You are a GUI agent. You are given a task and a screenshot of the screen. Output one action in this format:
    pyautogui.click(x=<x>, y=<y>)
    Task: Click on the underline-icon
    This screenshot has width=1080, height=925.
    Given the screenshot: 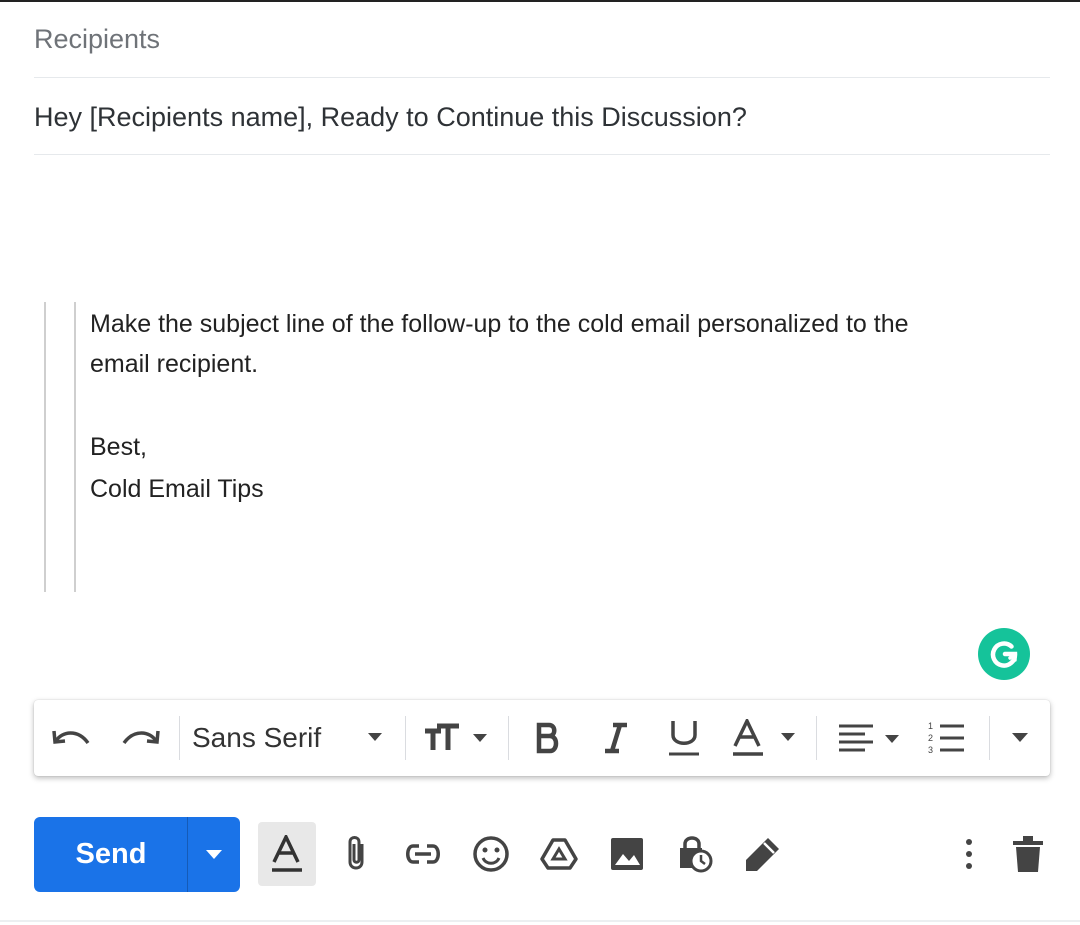 What is the action you would take?
    pyautogui.click(x=684, y=738)
    